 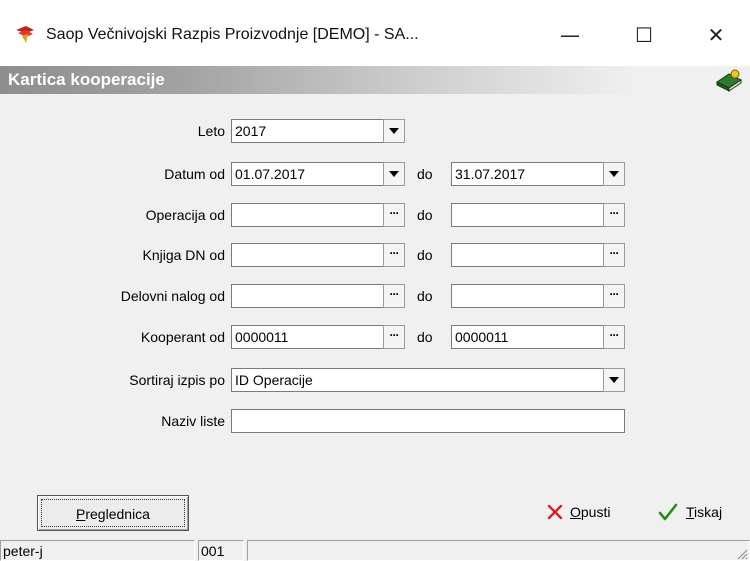 I want to click on datum-od-label: Datum od, so click(x=194, y=174).